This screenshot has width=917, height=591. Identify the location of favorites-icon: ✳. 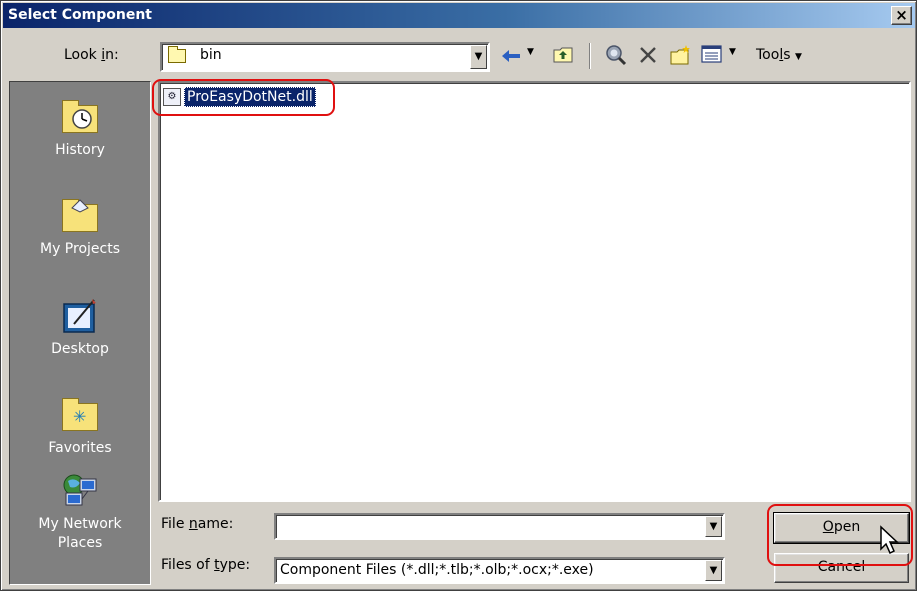
(80, 415).